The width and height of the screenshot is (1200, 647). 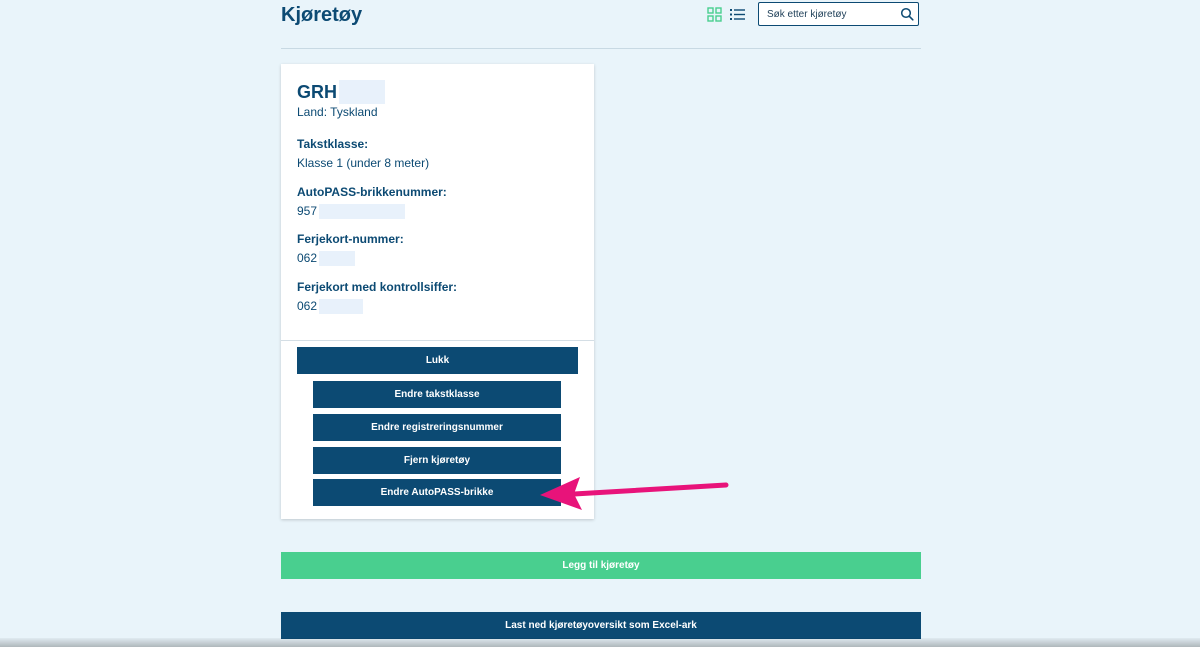 I want to click on field-tariff-class: Takstklasse: Klasse 1 (under 8 meter), so click(x=363, y=153).